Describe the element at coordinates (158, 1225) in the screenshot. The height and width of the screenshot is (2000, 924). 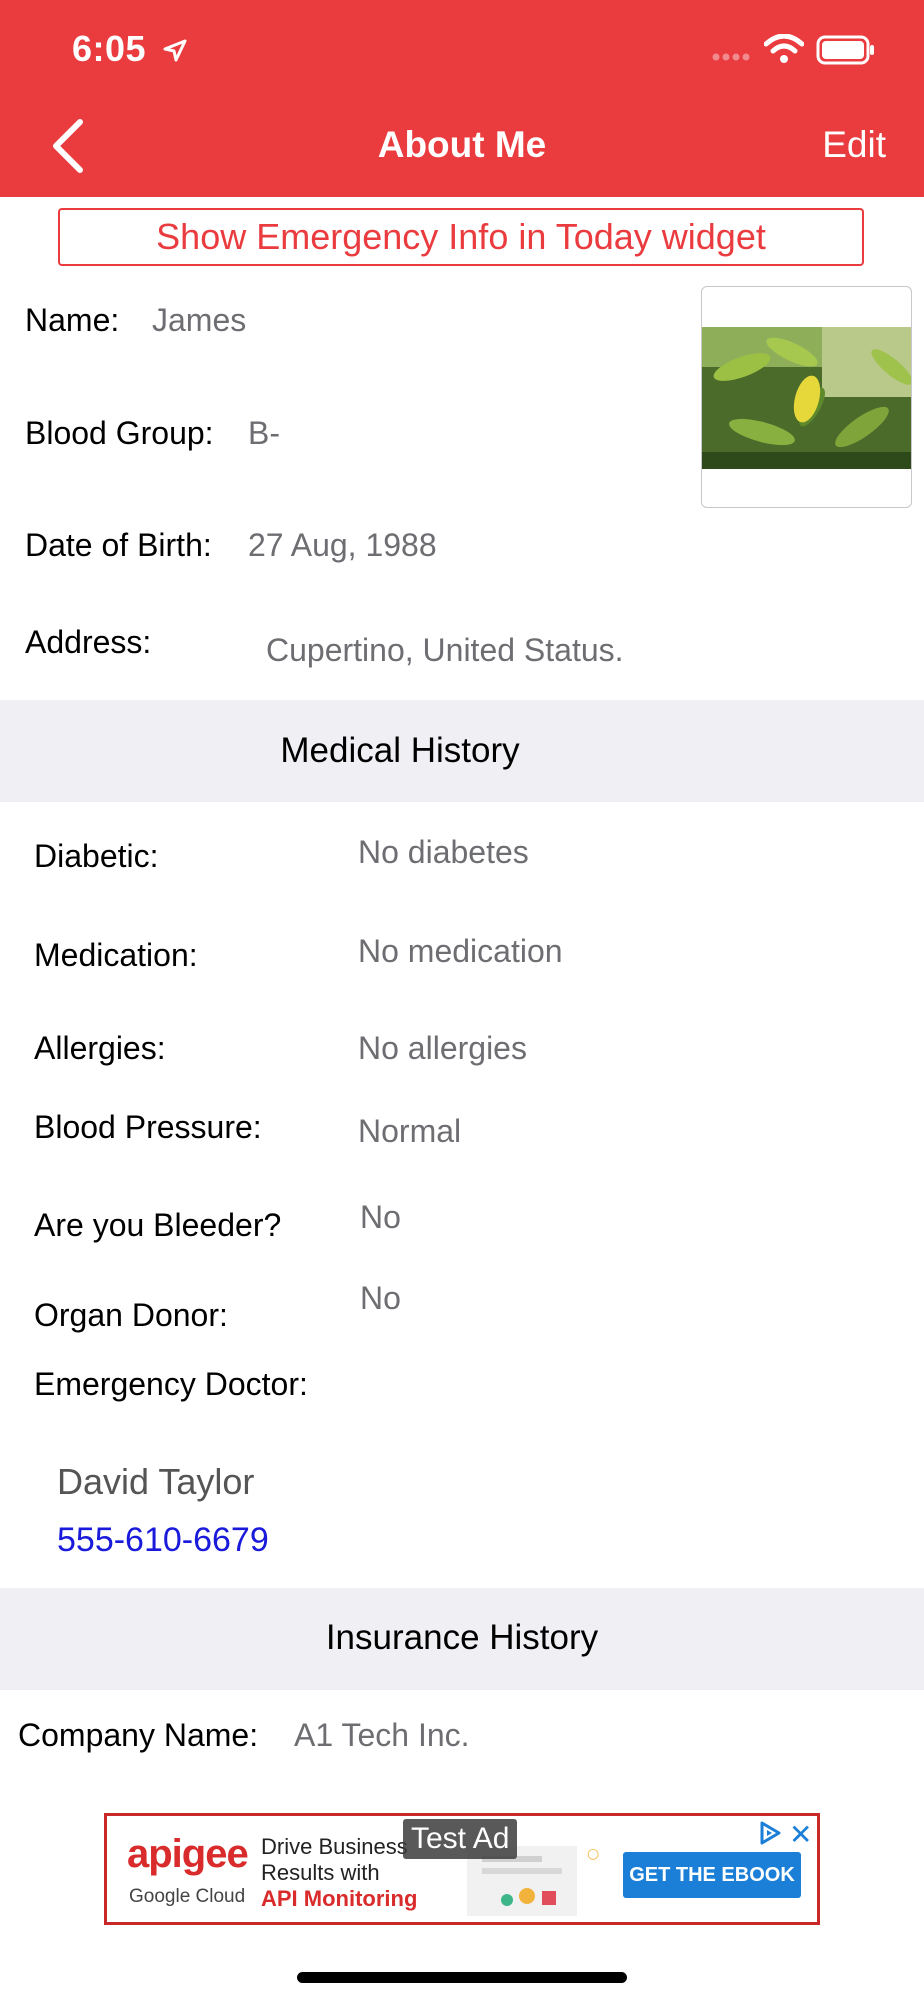
I see `bleeder-label: Are you Bleeder?` at that location.